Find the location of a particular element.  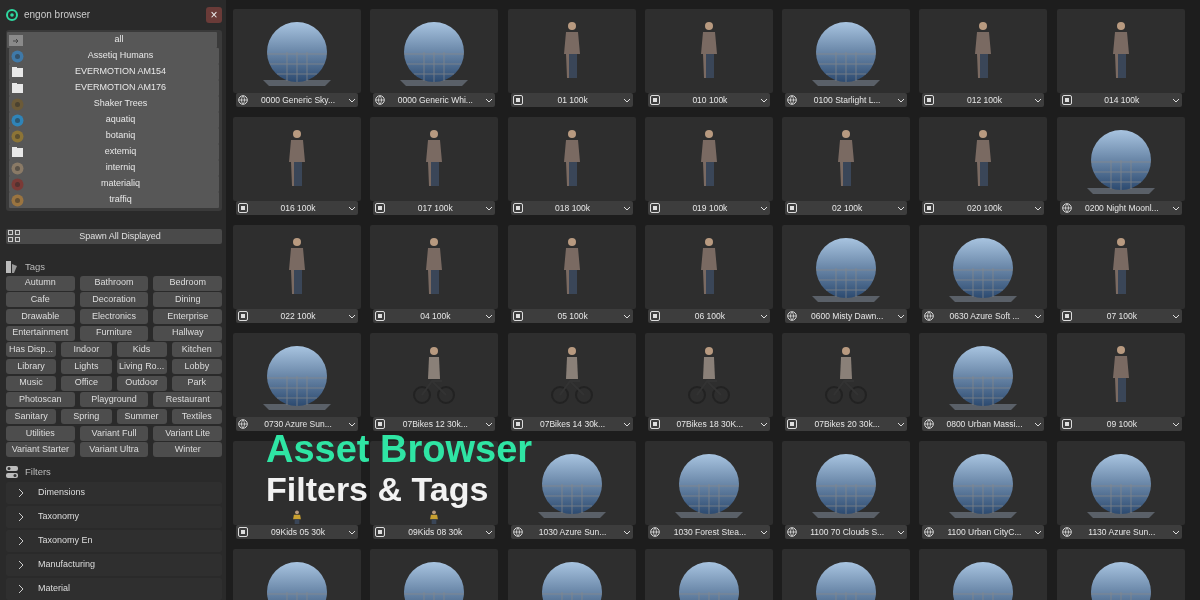

library-item: extemiq is located at coordinates (114, 152).